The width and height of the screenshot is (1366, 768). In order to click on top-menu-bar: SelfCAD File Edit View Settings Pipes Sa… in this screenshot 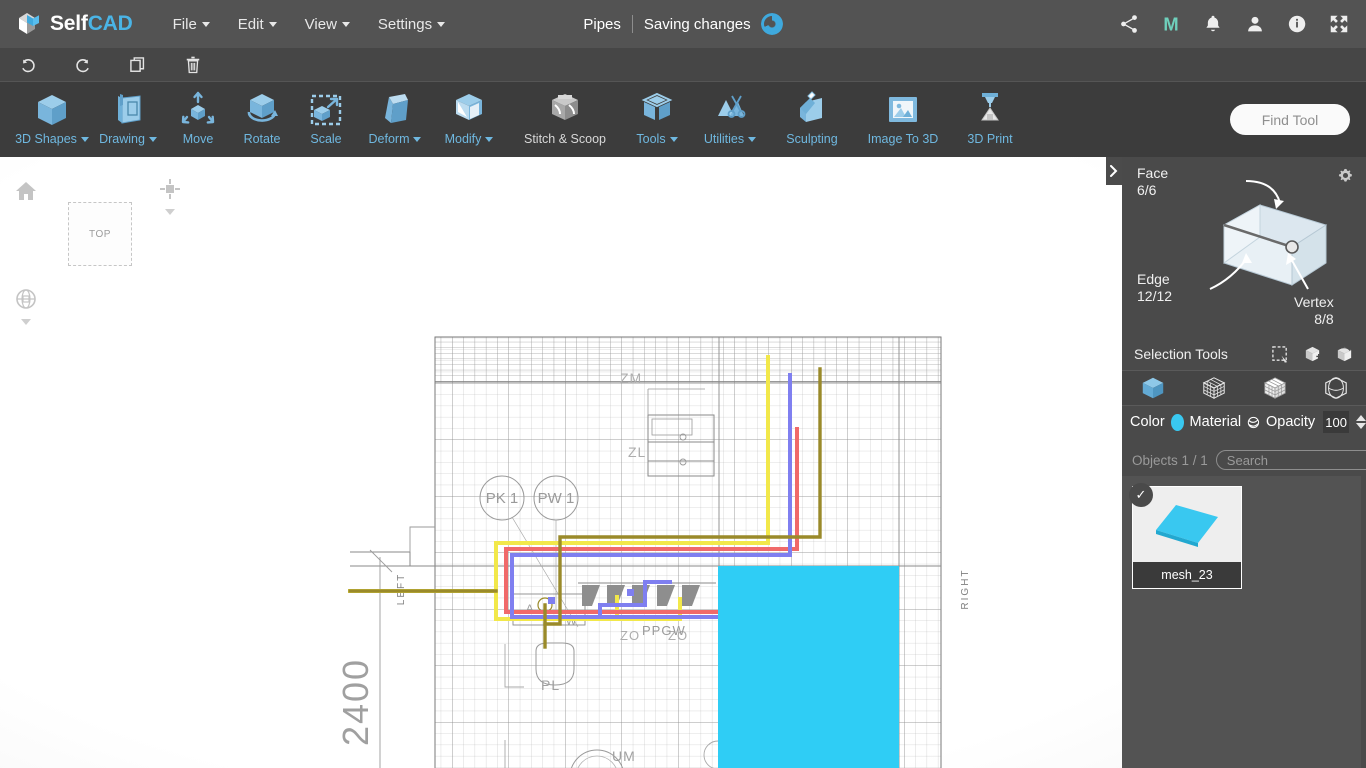, I will do `click(683, 24)`.